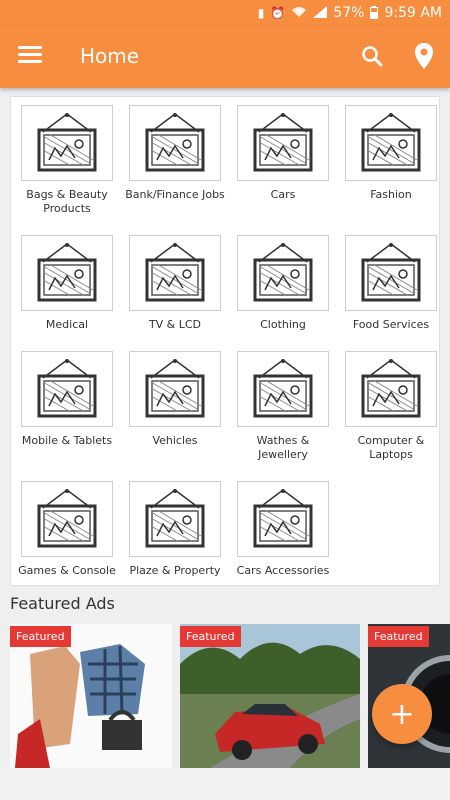 Image resolution: width=450 pixels, height=800 pixels. I want to click on category-label: Wathes & Jewellery, so click(283, 447).